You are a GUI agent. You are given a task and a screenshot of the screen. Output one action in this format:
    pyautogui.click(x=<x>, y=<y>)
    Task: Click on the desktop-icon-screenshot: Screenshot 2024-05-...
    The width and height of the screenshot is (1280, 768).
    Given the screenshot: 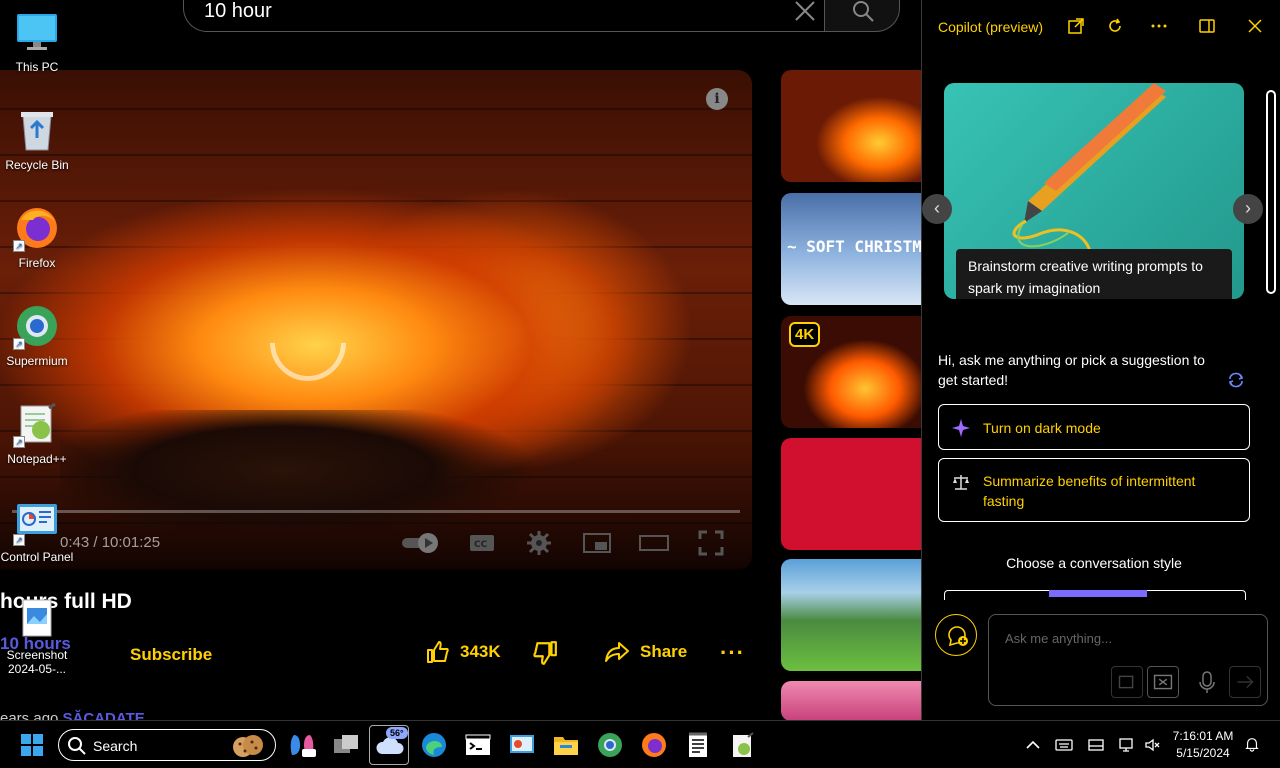 What is the action you would take?
    pyautogui.click(x=37, y=637)
    